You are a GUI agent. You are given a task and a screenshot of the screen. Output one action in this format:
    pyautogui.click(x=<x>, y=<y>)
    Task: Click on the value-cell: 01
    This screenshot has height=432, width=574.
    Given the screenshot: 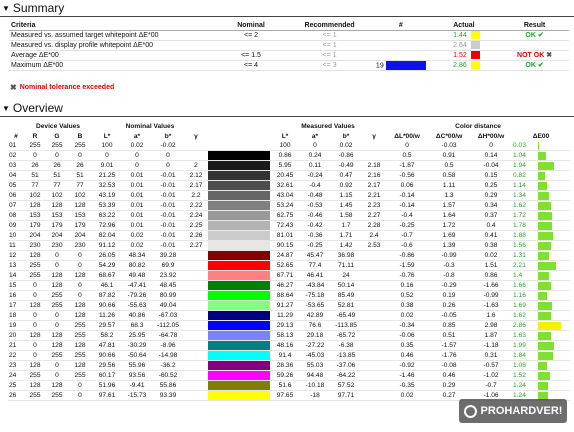 What is the action you would take?
    pyautogui.click(x=16, y=146)
    